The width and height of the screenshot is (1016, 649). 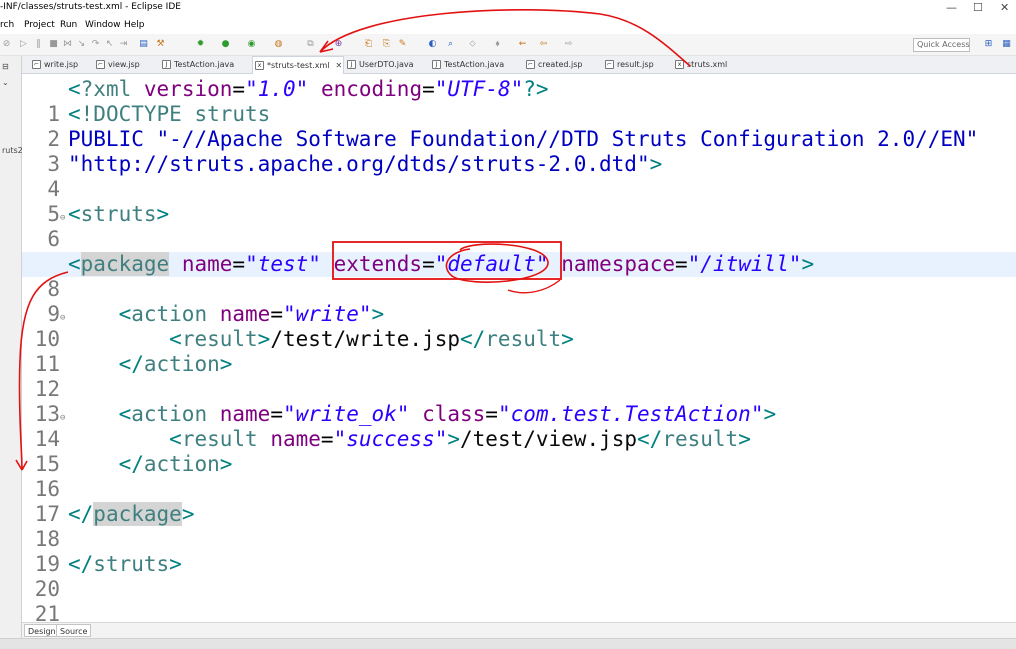 What do you see at coordinates (5, 82) in the screenshot?
I see `chevron-down-icon: ⌄` at bounding box center [5, 82].